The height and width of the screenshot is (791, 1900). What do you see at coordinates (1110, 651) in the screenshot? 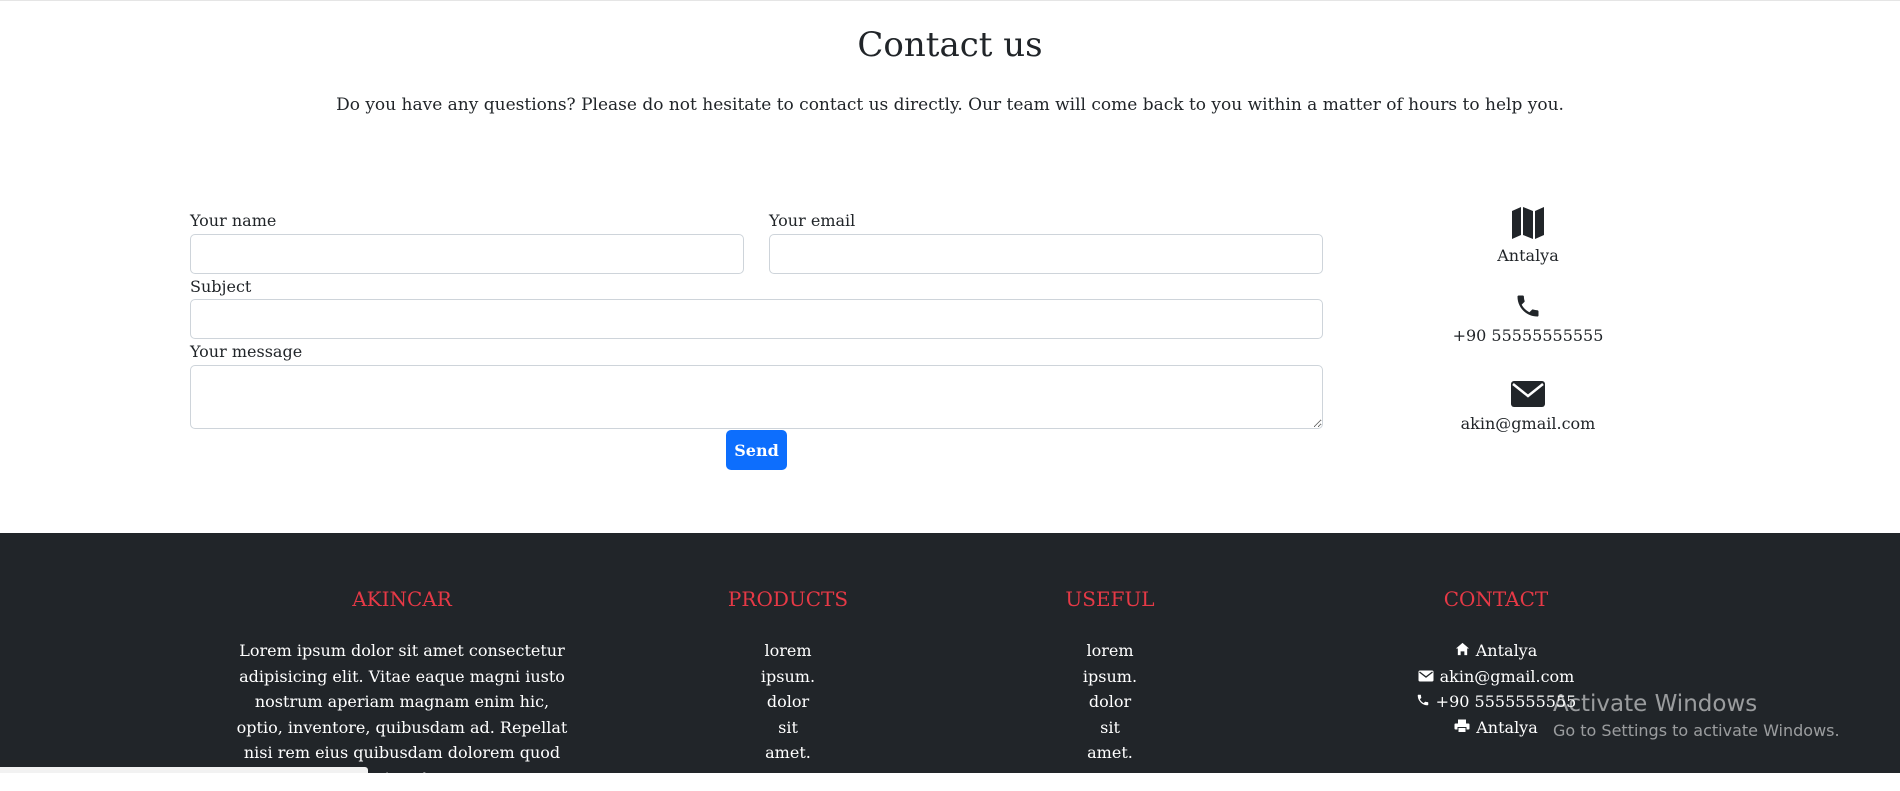
I see `footer-useful-link: lorem` at bounding box center [1110, 651].